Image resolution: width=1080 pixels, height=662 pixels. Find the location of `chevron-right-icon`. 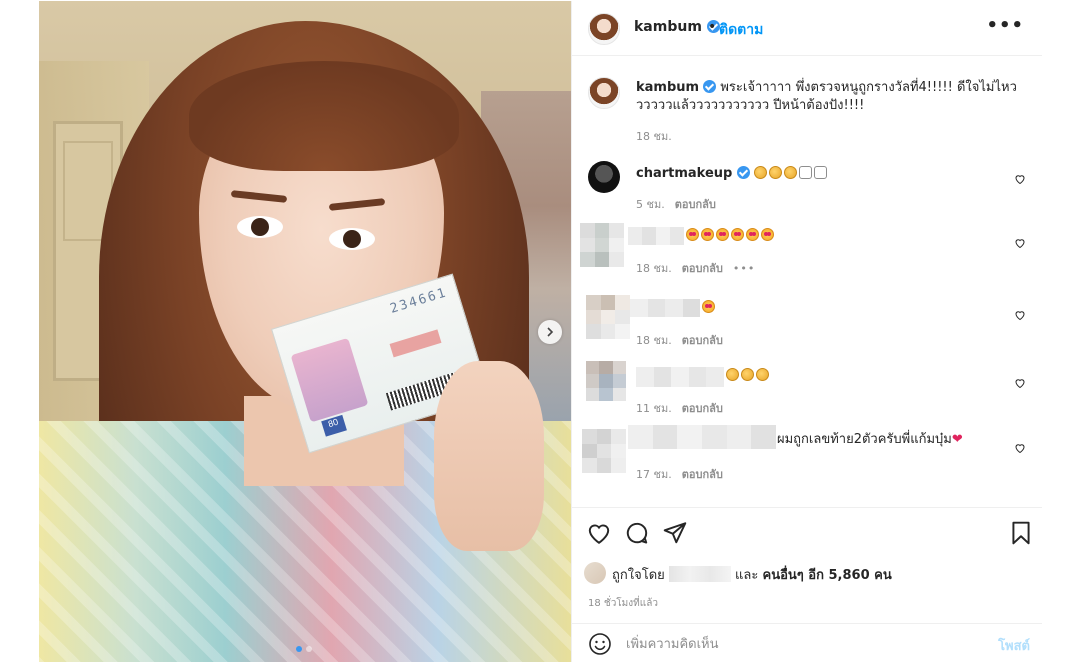

chevron-right-icon is located at coordinates (550, 332).